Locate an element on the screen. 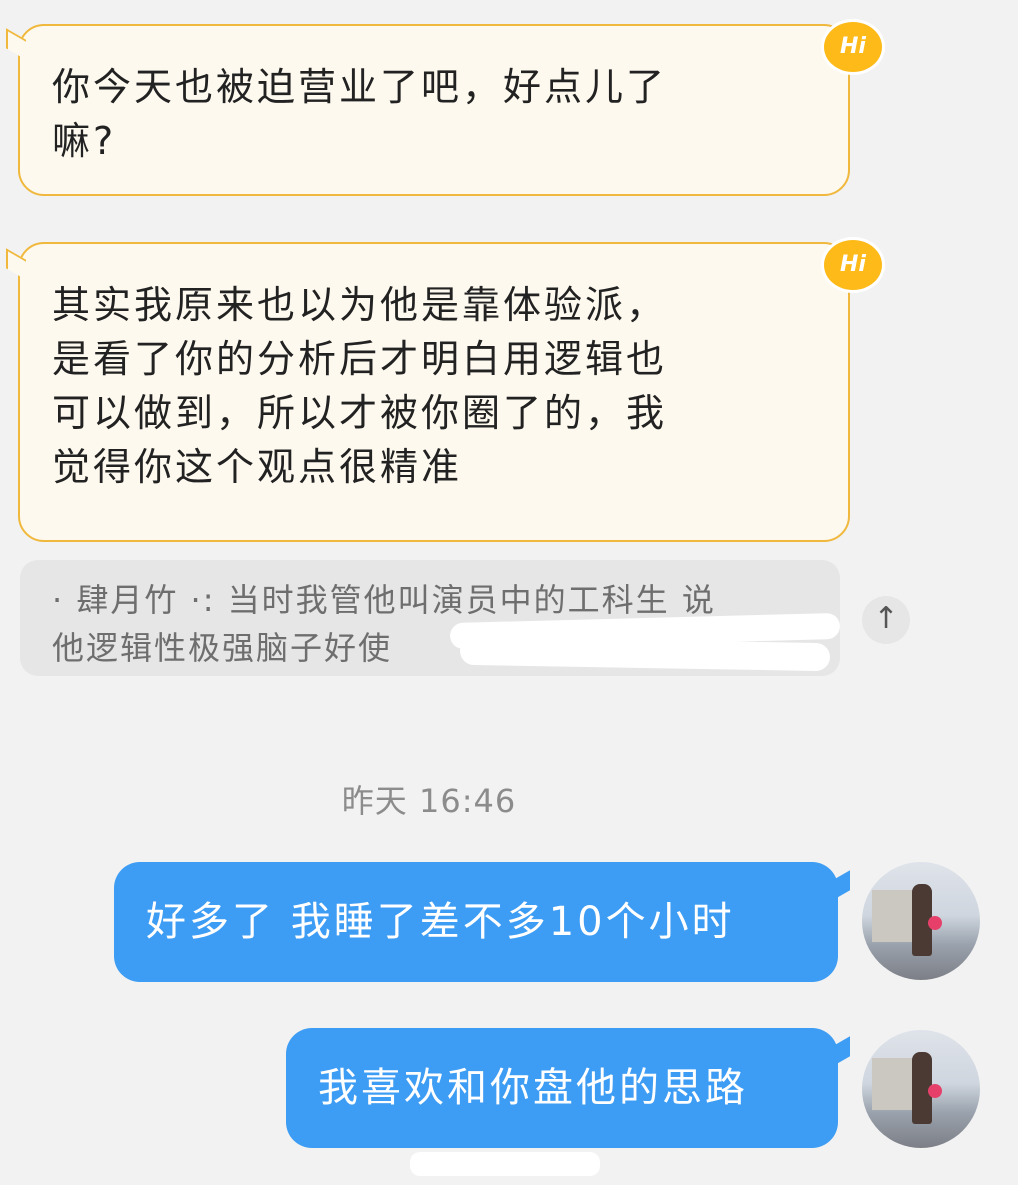 Image resolution: width=1018 pixels, height=1185 pixels. timestamp: 昨天 16:46 is located at coordinates (429, 801).